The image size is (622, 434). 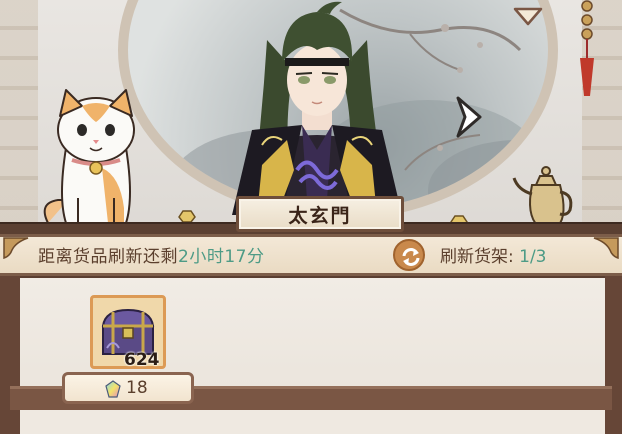 What do you see at coordinates (113, 389) in the screenshot?
I see `rainbow-gem-icon` at bounding box center [113, 389].